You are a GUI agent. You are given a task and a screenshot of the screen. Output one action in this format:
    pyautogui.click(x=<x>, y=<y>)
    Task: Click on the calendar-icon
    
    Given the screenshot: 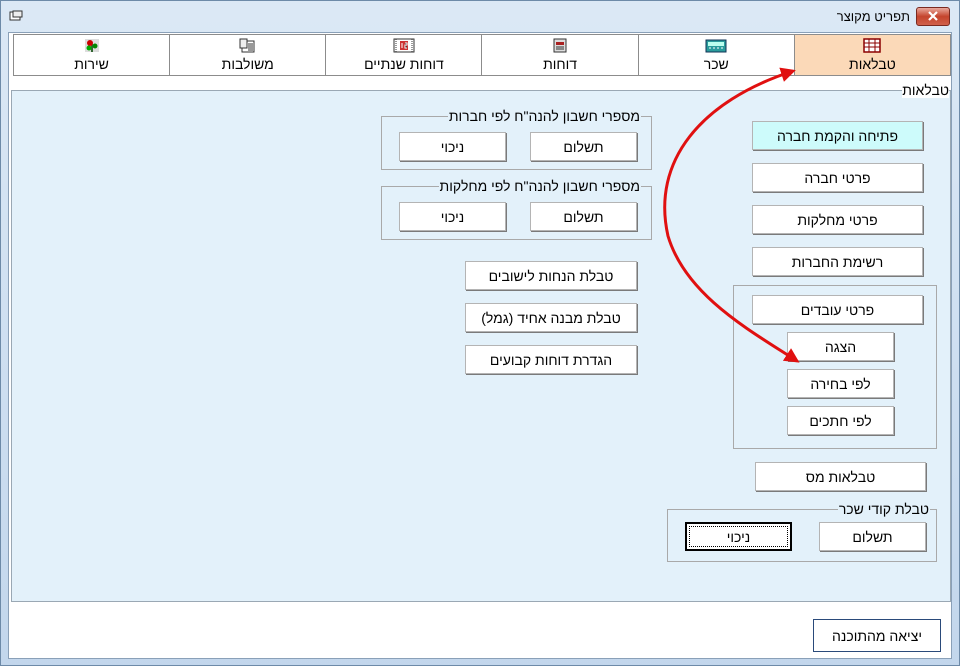 What is the action you would take?
    pyautogui.click(x=403, y=45)
    